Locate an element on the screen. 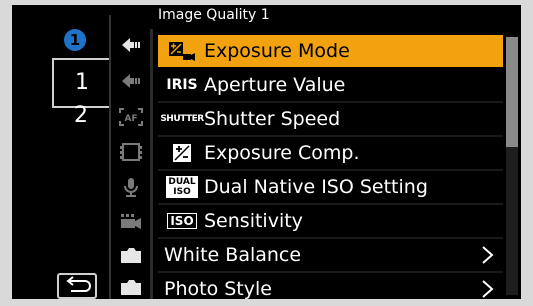 The height and width of the screenshot is (306, 533). menu-item-label: White Balance is located at coordinates (233, 255).